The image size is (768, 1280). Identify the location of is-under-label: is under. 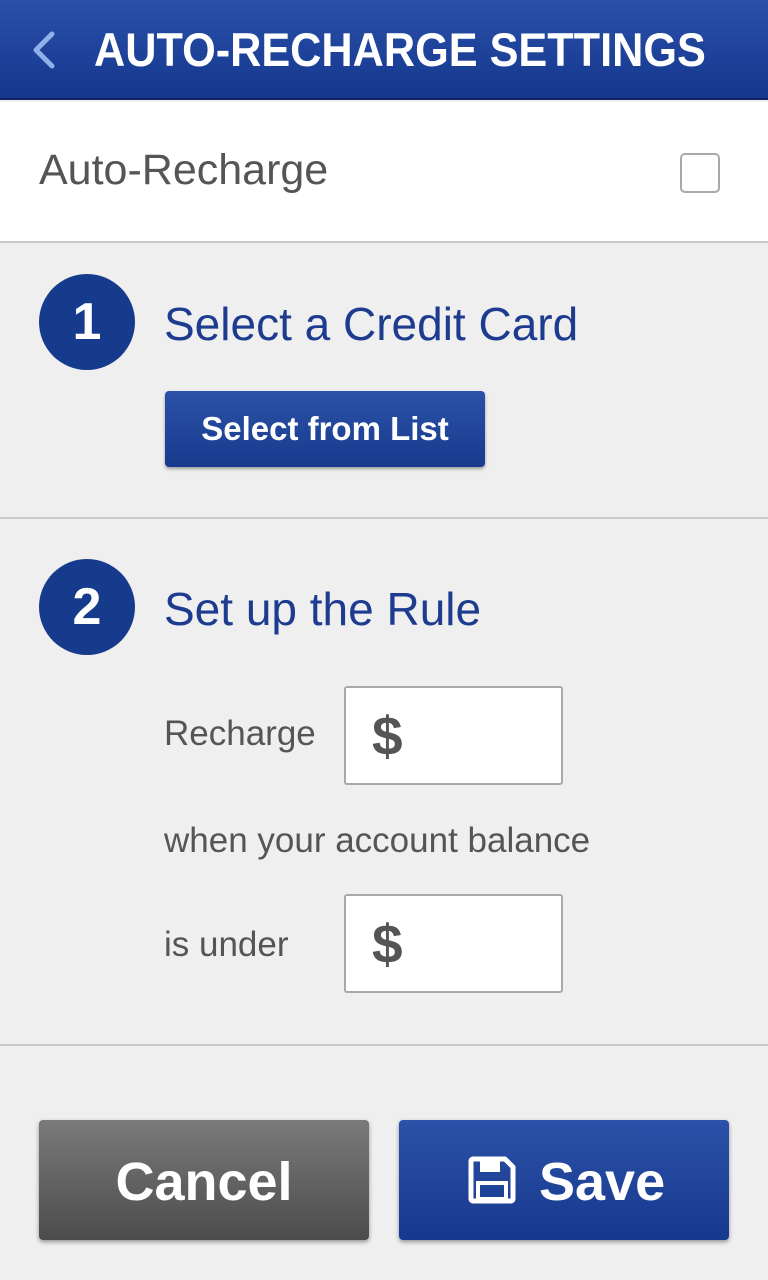
(226, 944).